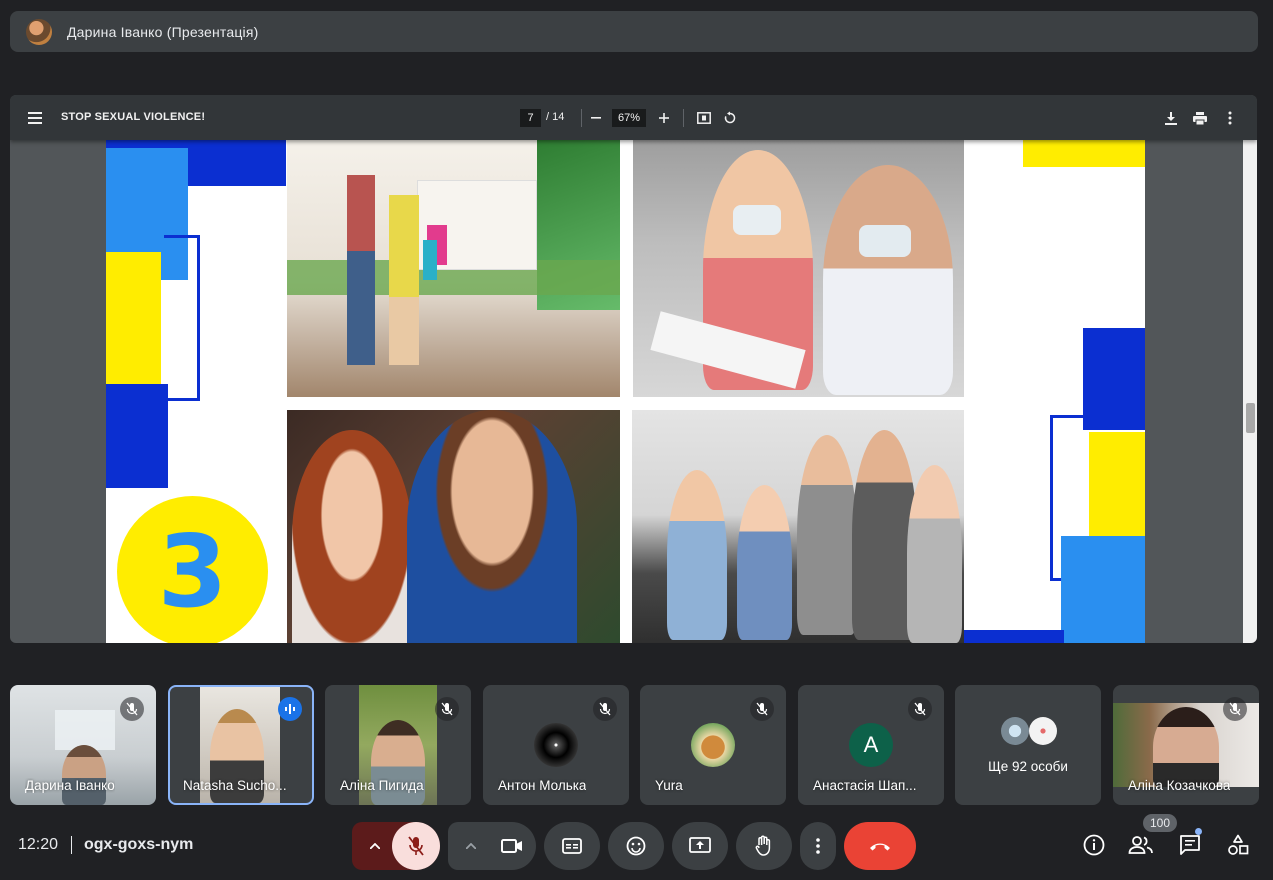  What do you see at coordinates (133, 117) in the screenshot?
I see `pdf-title: STOP SEXUAL VIOLENCE!` at bounding box center [133, 117].